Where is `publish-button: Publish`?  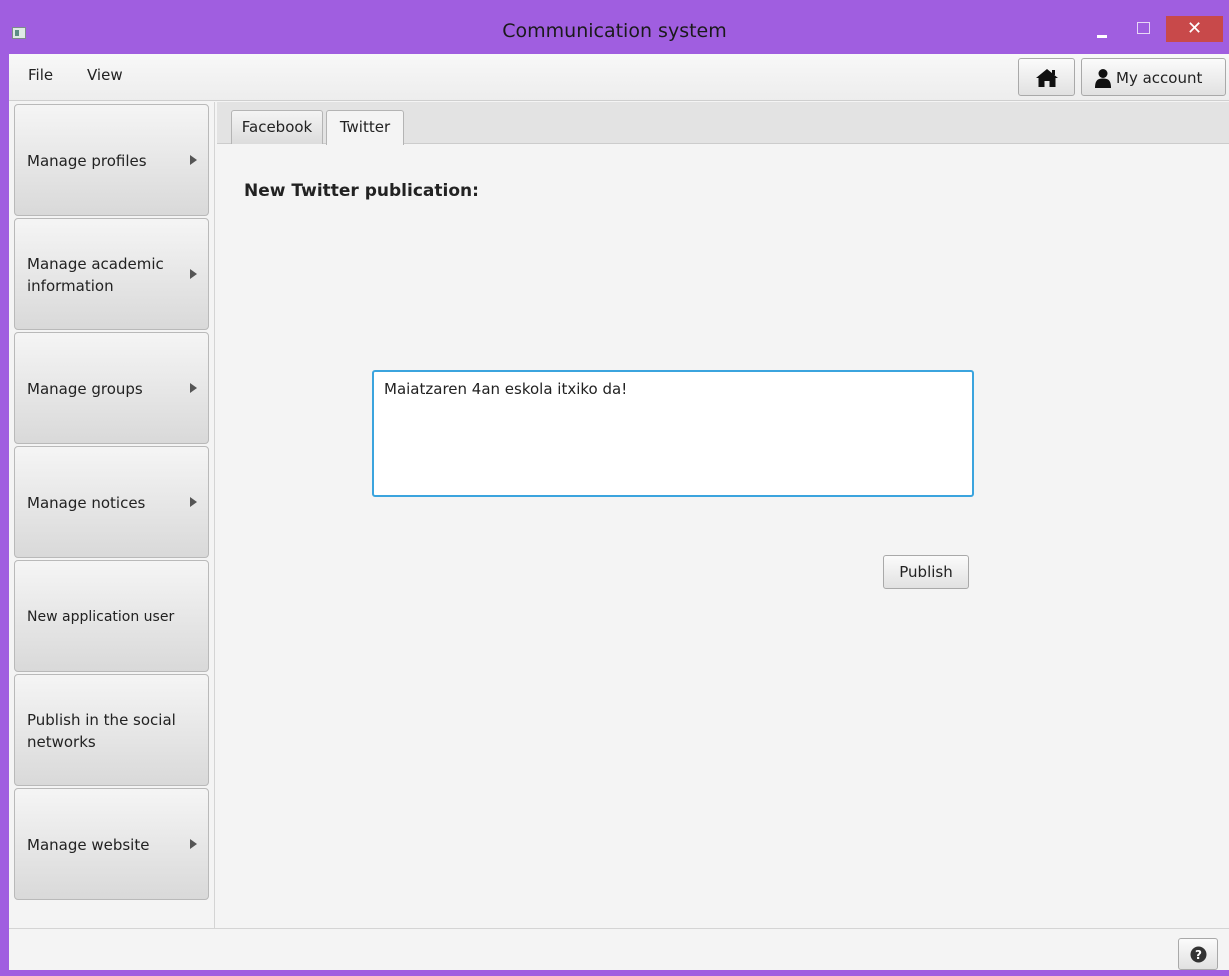 publish-button: Publish is located at coordinates (926, 572).